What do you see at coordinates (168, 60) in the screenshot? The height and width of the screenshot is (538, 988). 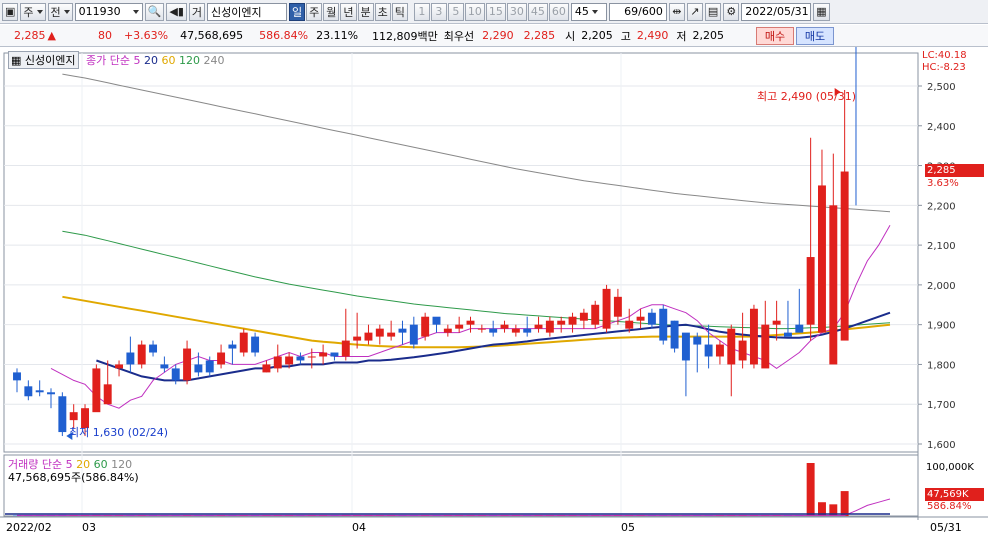 I see `ma60-legend: 60` at bounding box center [168, 60].